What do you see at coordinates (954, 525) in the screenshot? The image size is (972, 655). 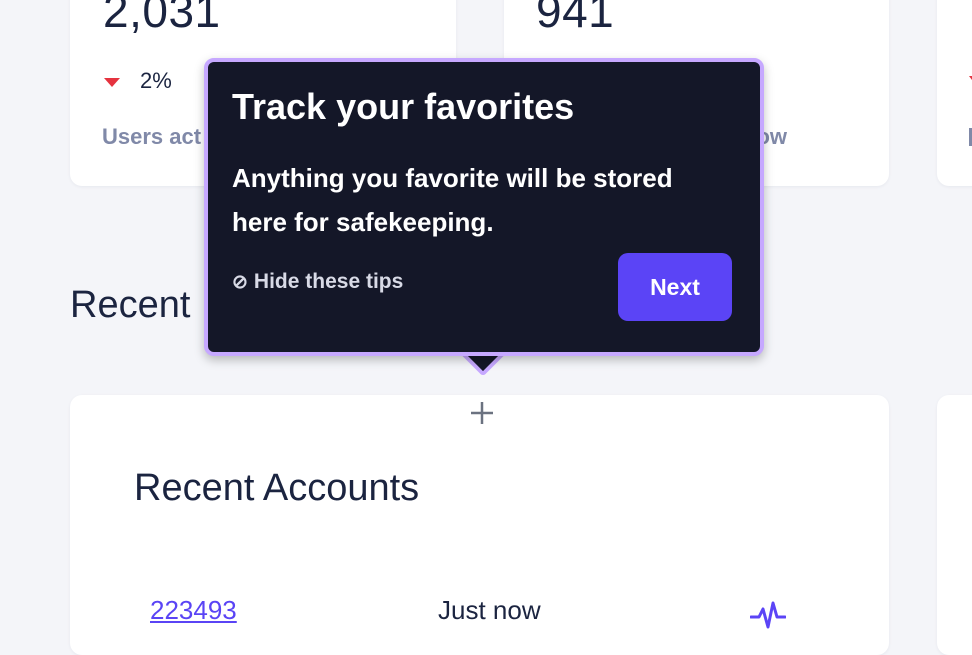 I see `side-card` at bounding box center [954, 525].